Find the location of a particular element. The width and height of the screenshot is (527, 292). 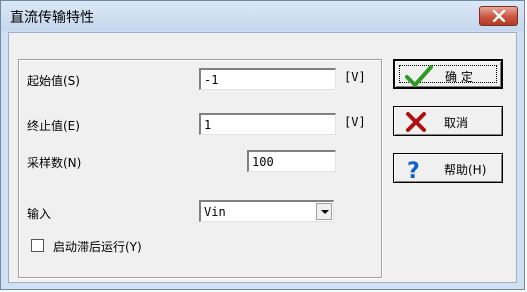

start-value-unit: [V] is located at coordinates (355, 77).